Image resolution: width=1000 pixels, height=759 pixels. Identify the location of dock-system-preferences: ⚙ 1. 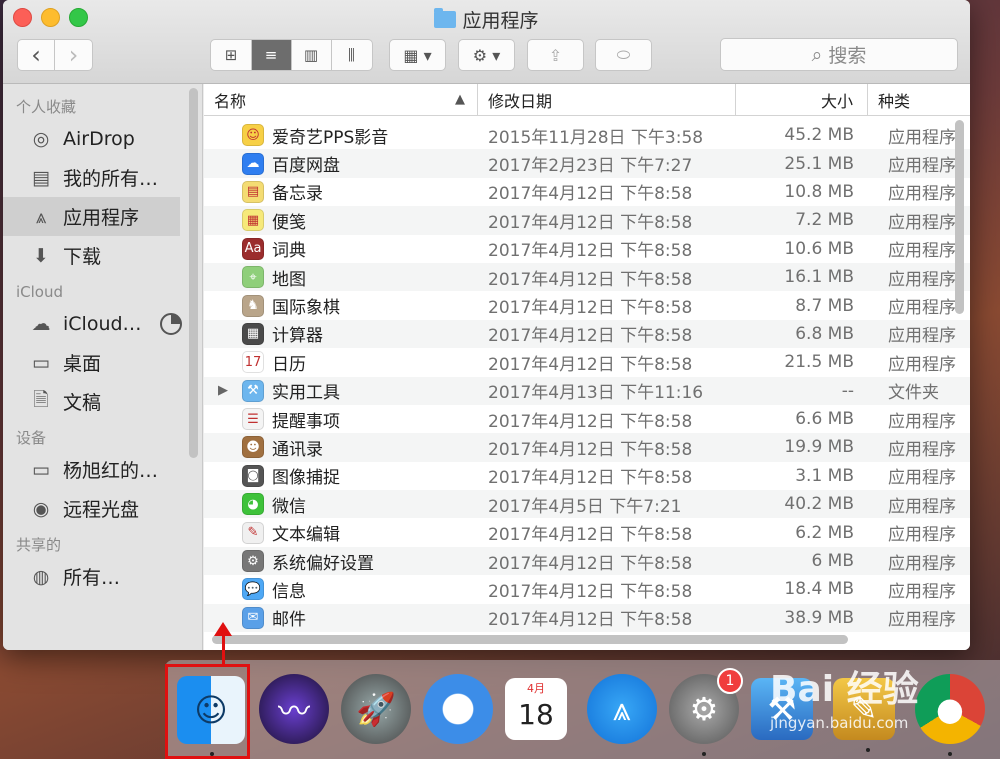
(706, 712).